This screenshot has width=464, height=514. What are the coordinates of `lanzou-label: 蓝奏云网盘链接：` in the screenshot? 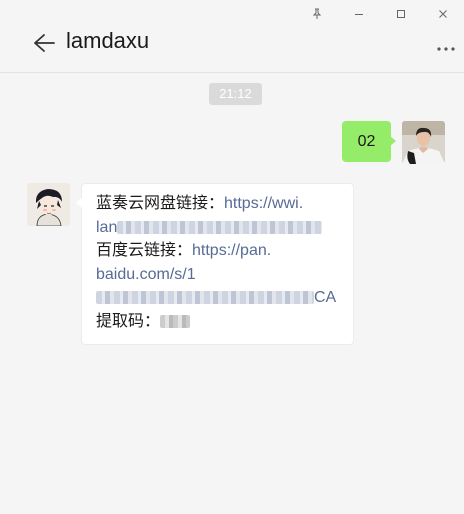 It's located at (160, 203).